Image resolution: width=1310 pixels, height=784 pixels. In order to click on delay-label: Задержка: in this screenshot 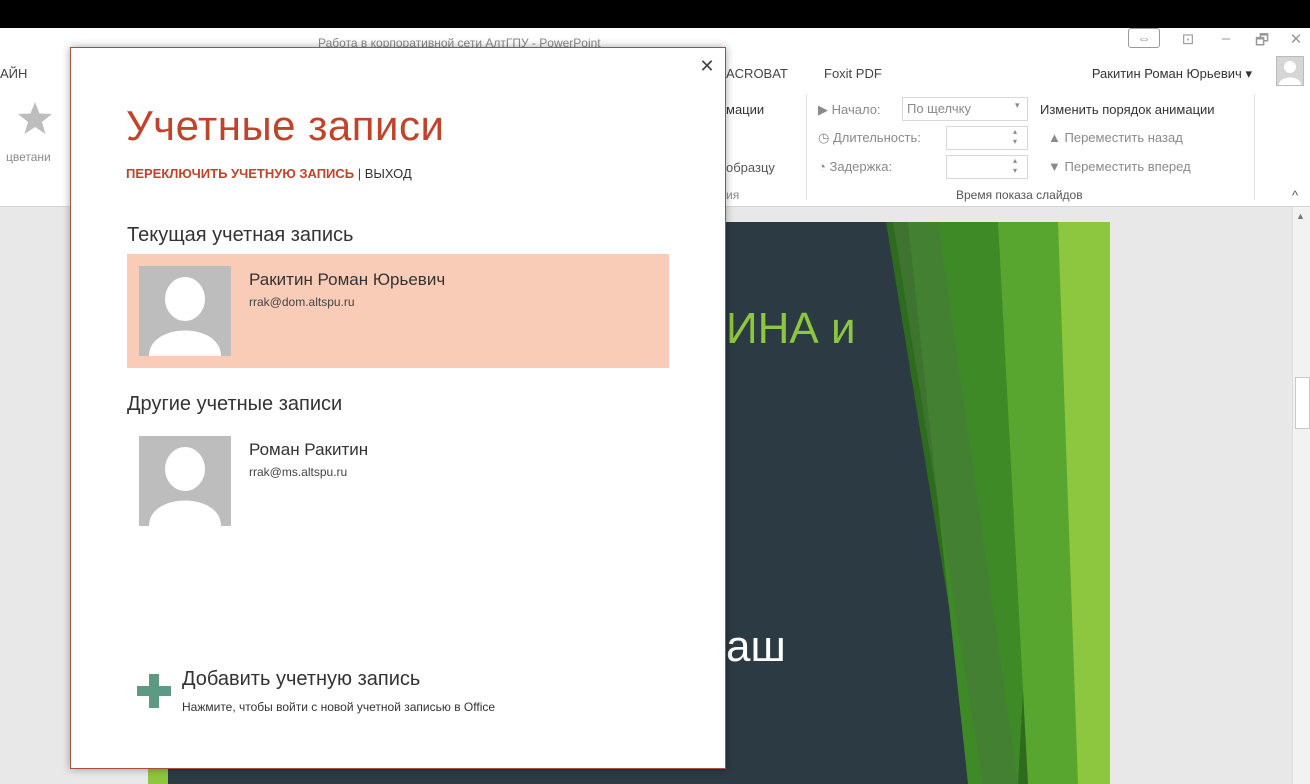, I will do `click(861, 166)`.